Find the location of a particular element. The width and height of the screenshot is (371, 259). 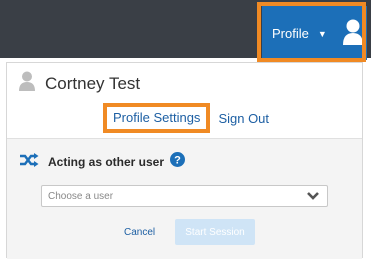

current-user-row: Cortney Test is located at coordinates (79, 83).